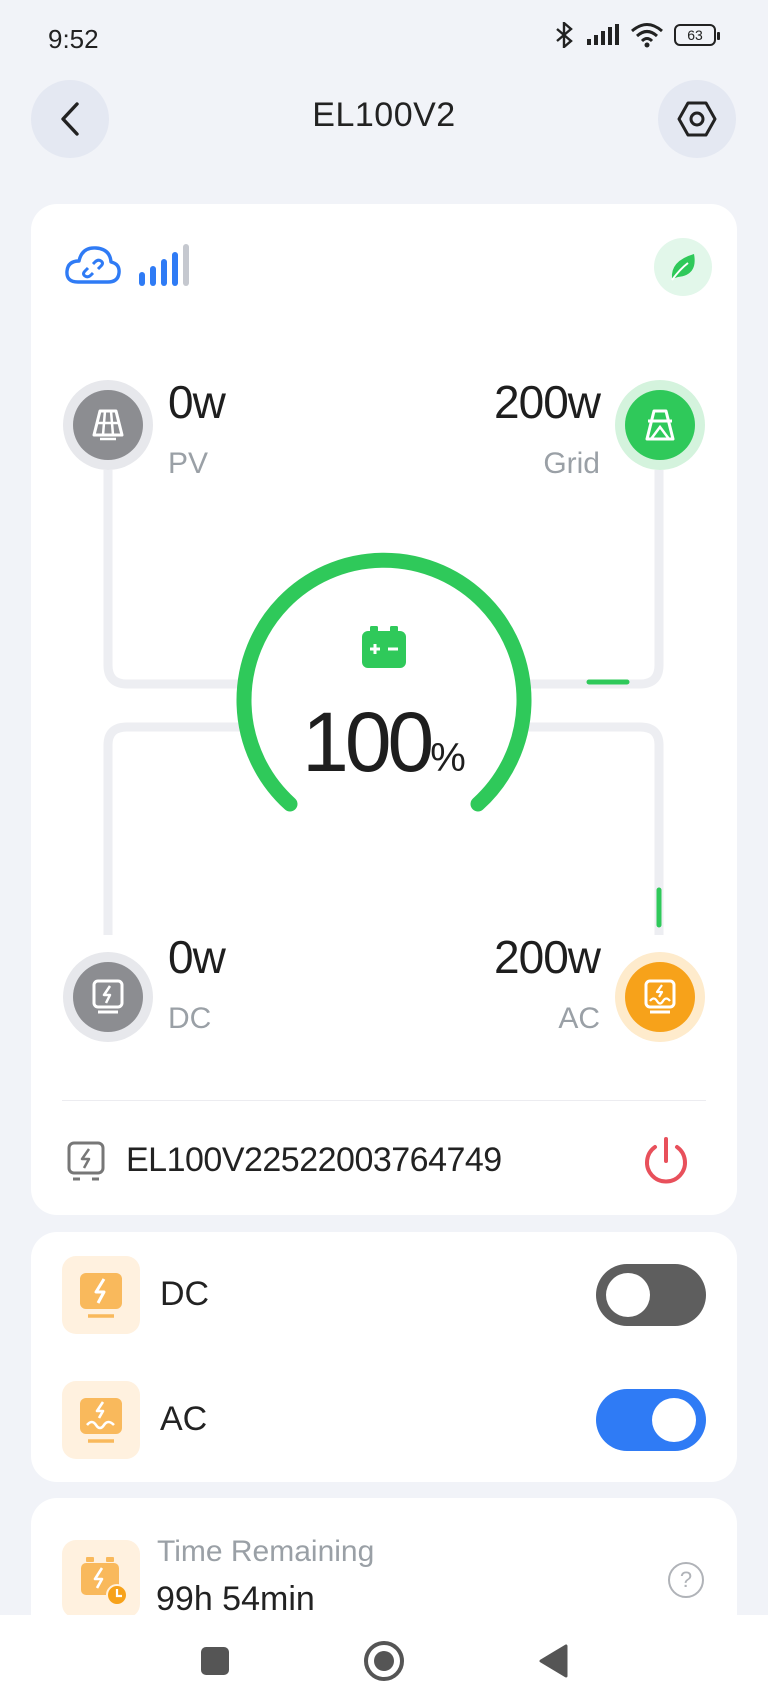  Describe the element at coordinates (215, 1661) in the screenshot. I see `recent-apps-button` at that location.